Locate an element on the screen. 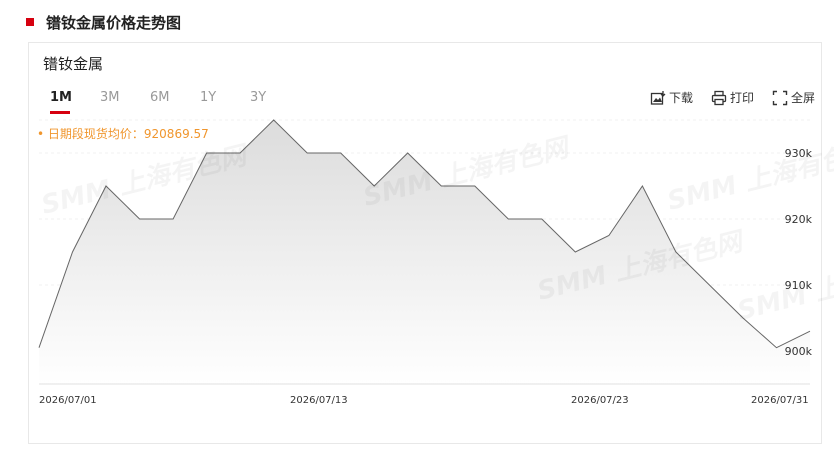 The height and width of the screenshot is (453, 834). y-tick-label: 920k is located at coordinates (799, 219).